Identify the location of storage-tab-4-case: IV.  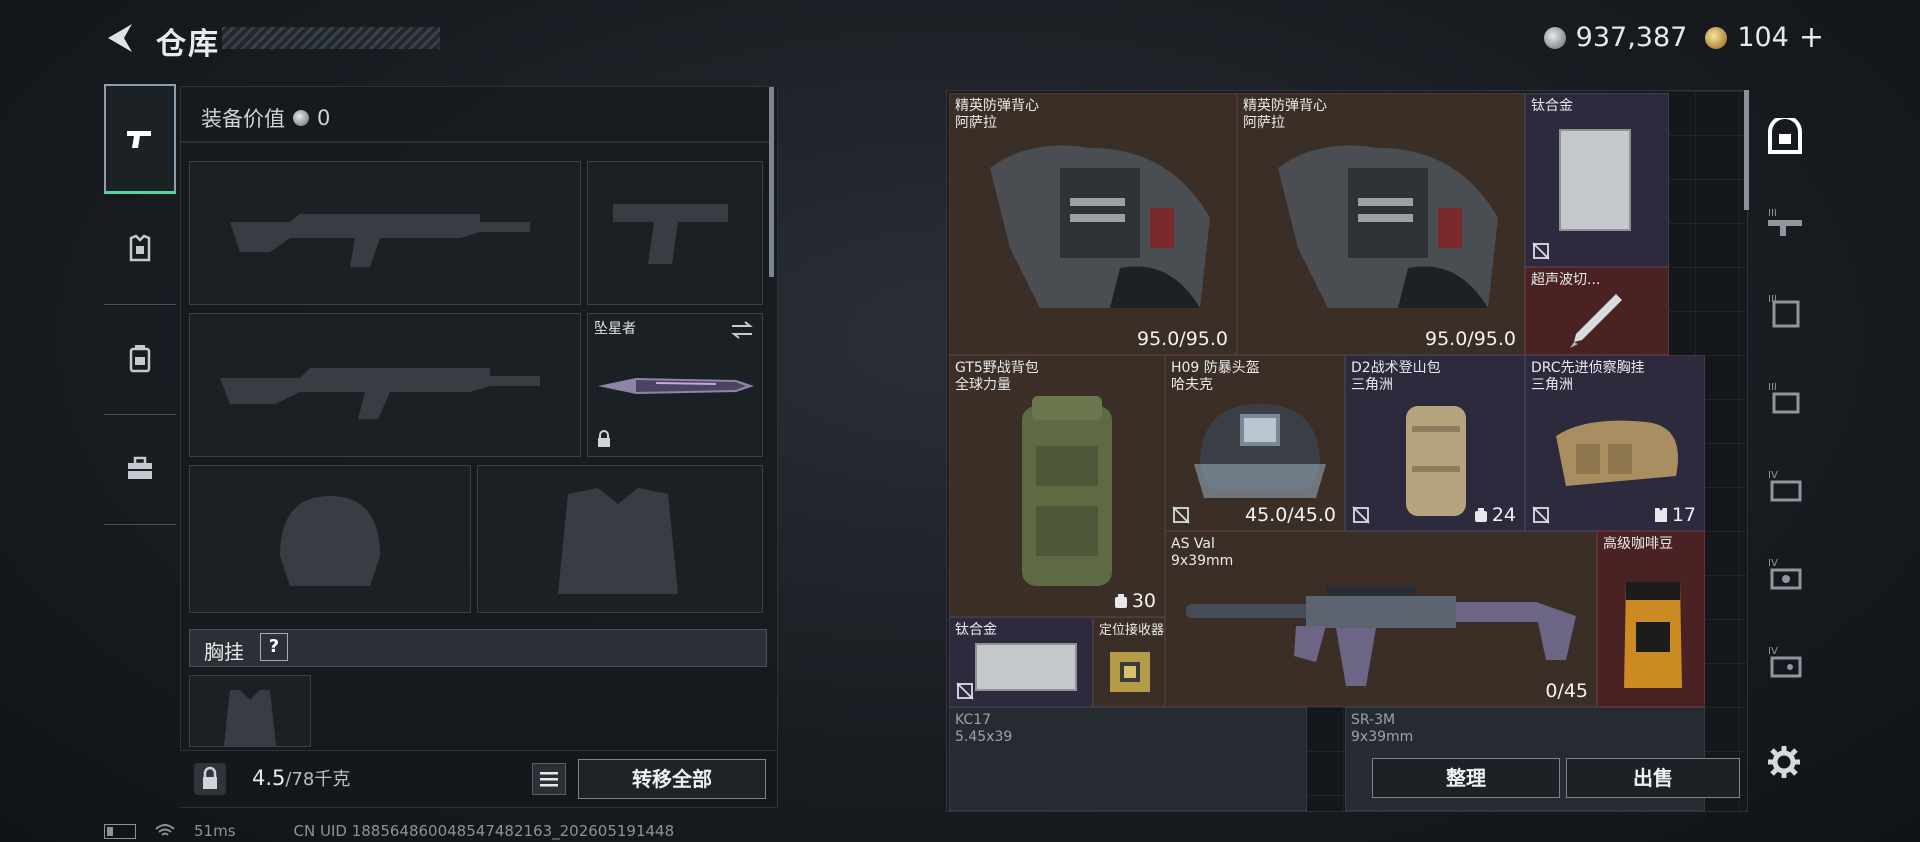
(1785, 487).